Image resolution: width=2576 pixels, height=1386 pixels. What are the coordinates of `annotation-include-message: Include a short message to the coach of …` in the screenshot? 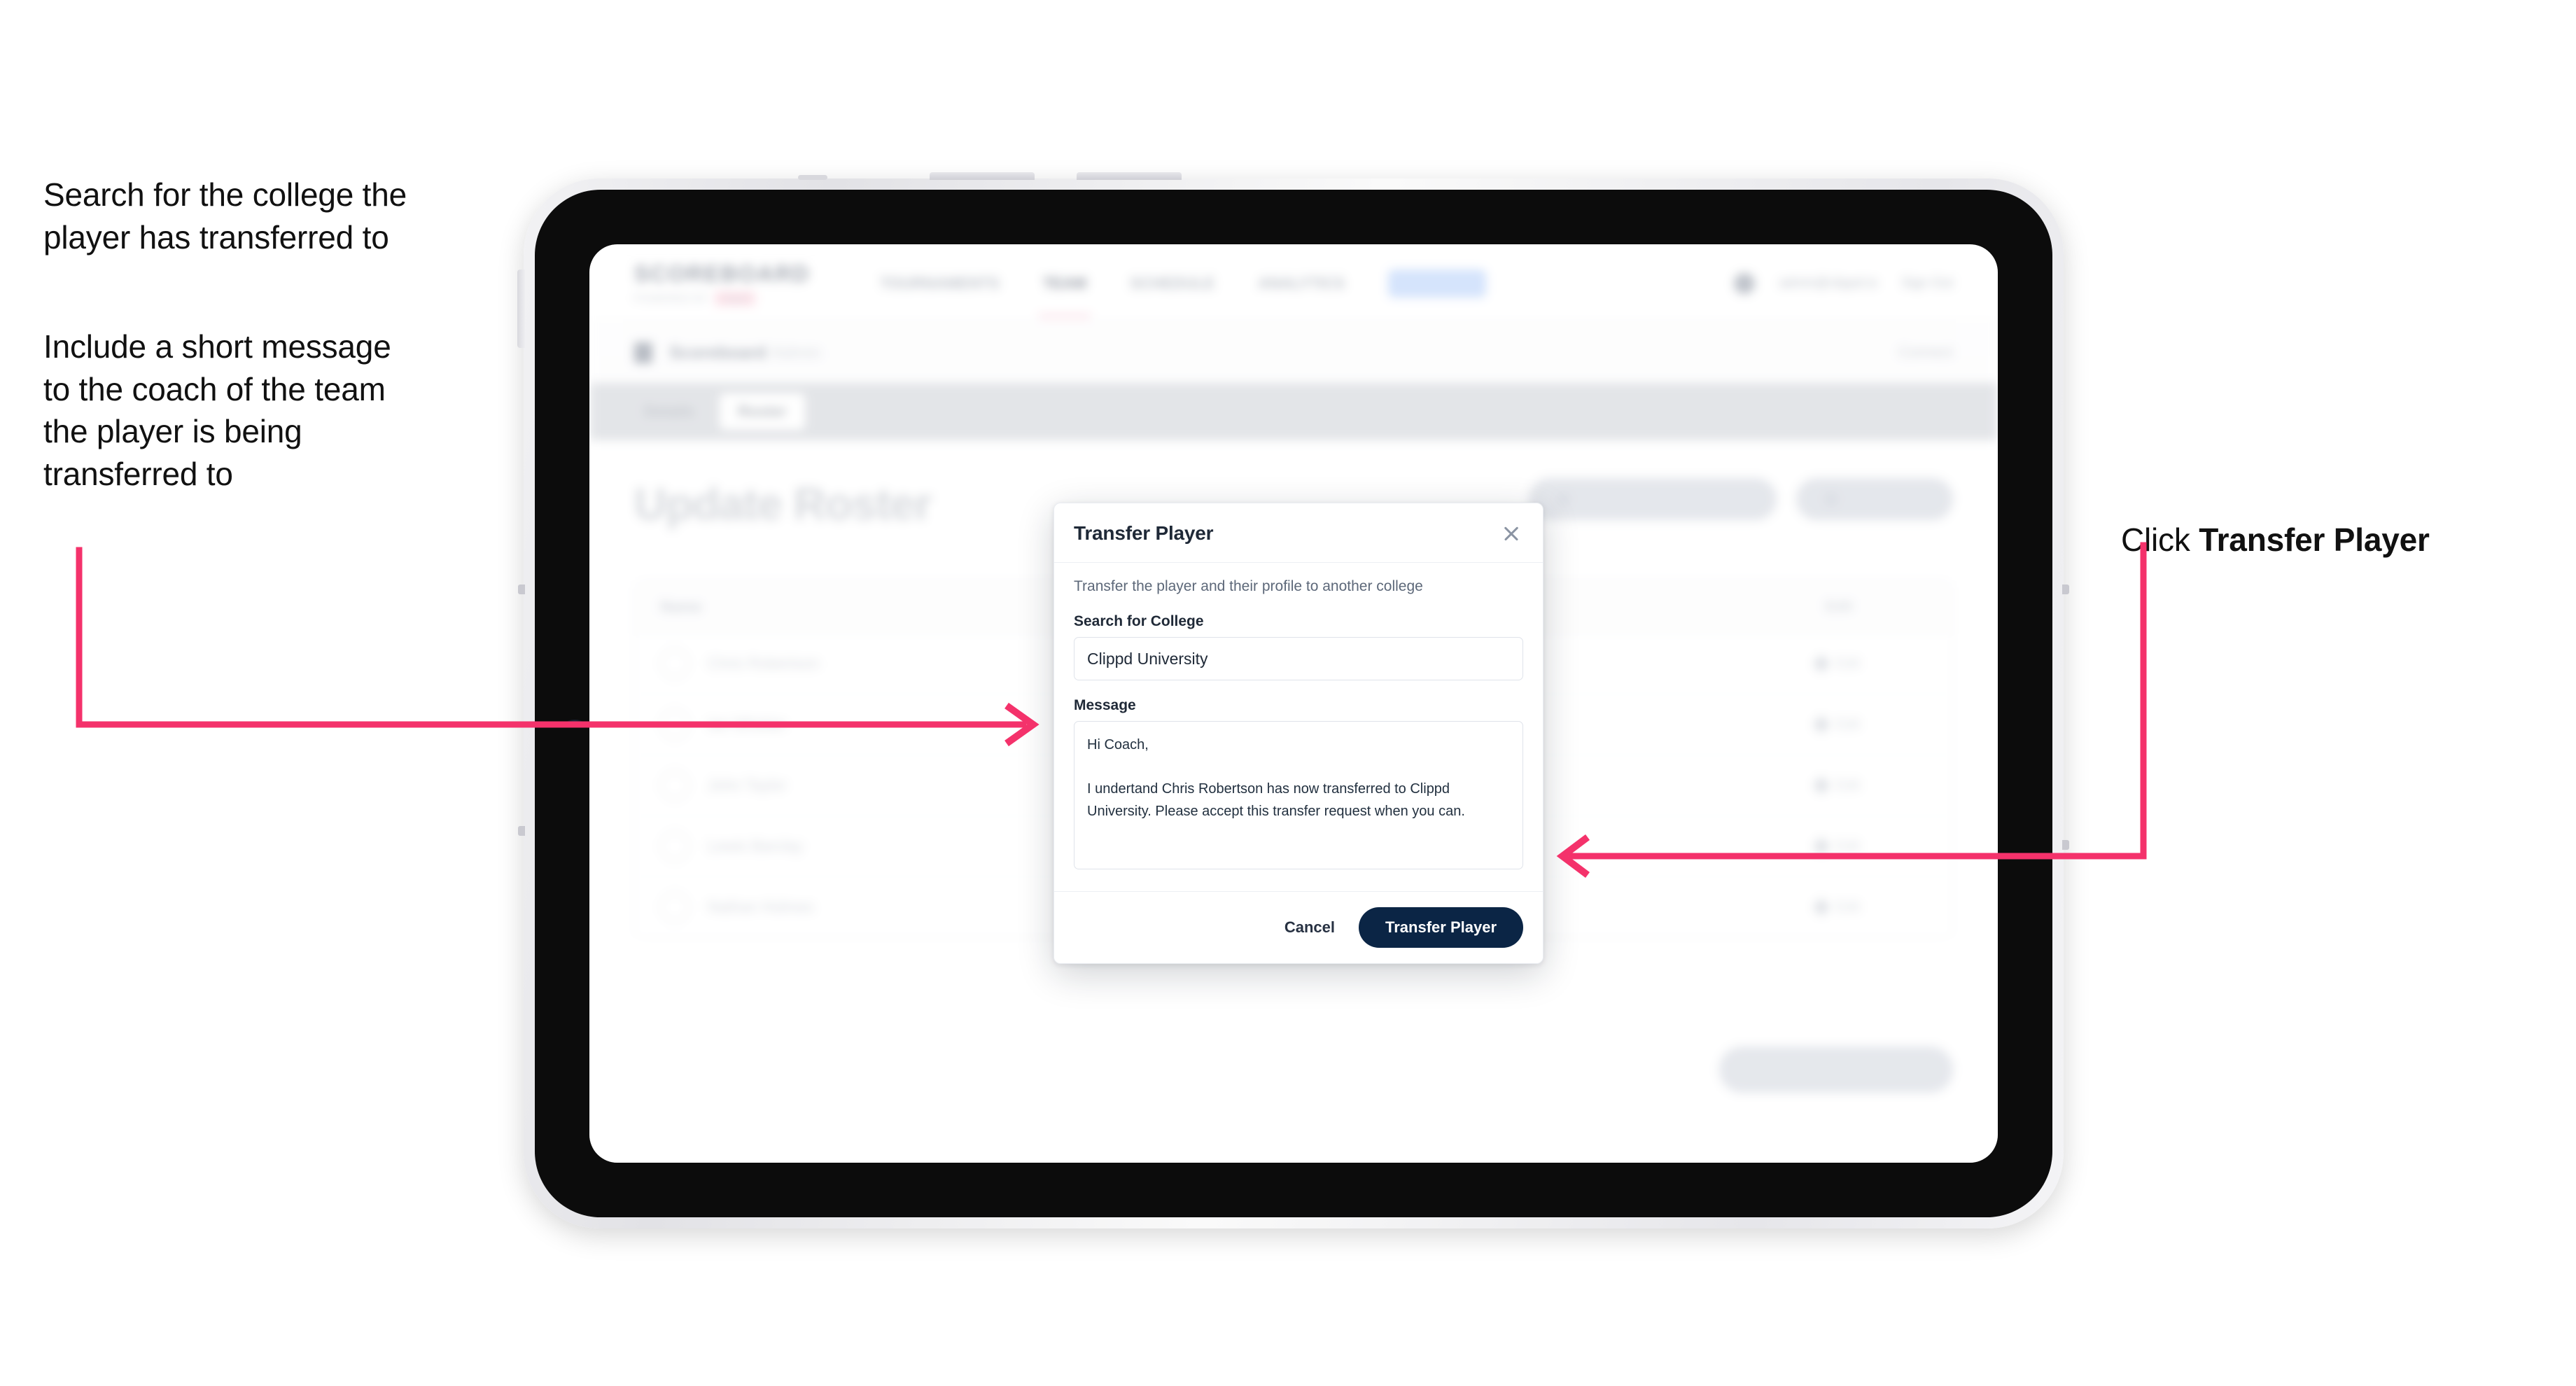 It's located at (217, 410).